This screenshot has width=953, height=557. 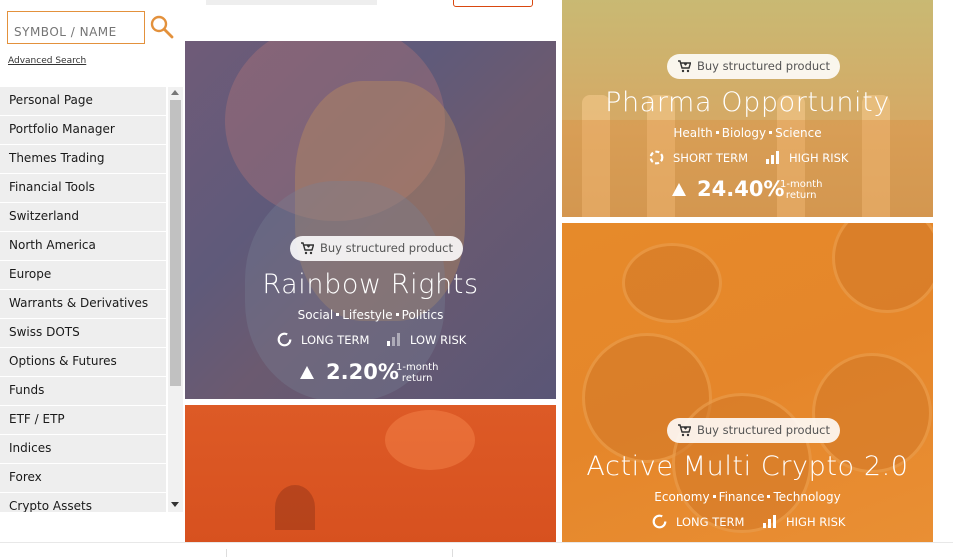 I want to click on tag: Health, so click(x=693, y=133).